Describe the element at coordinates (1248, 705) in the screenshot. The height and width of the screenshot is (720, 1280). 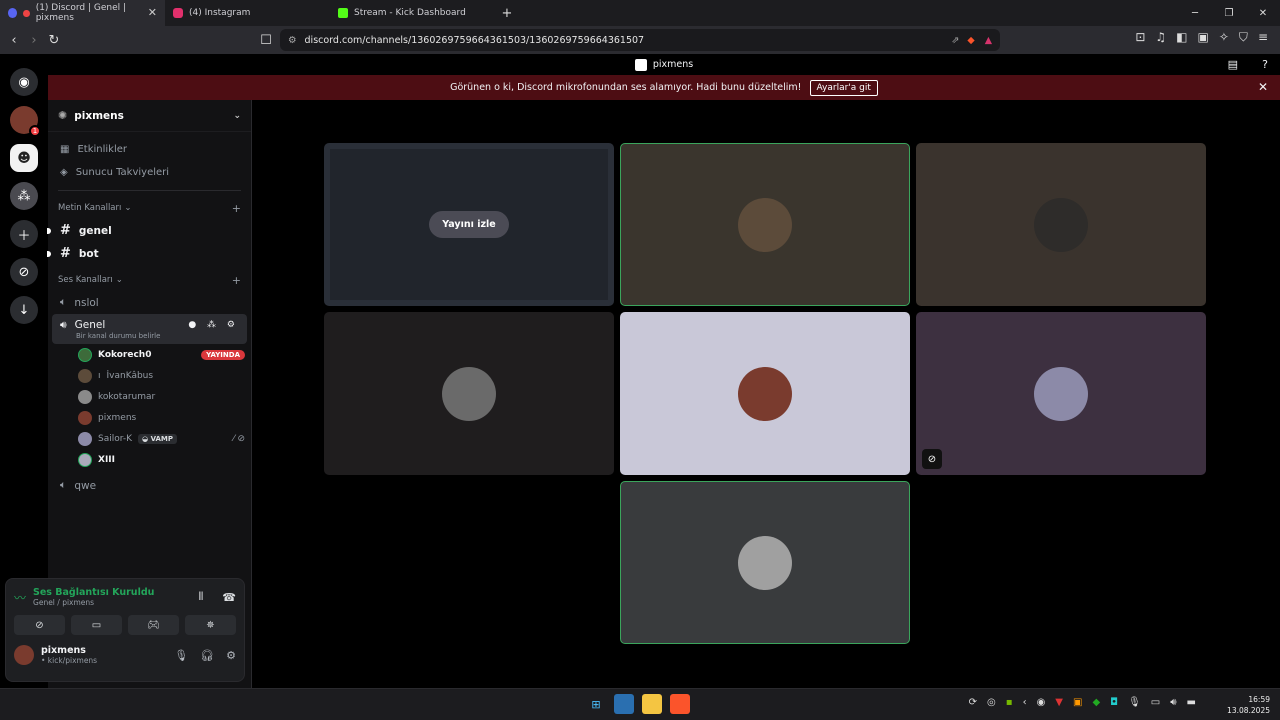
I see `clock: 16:59 13.08.2025` at that location.